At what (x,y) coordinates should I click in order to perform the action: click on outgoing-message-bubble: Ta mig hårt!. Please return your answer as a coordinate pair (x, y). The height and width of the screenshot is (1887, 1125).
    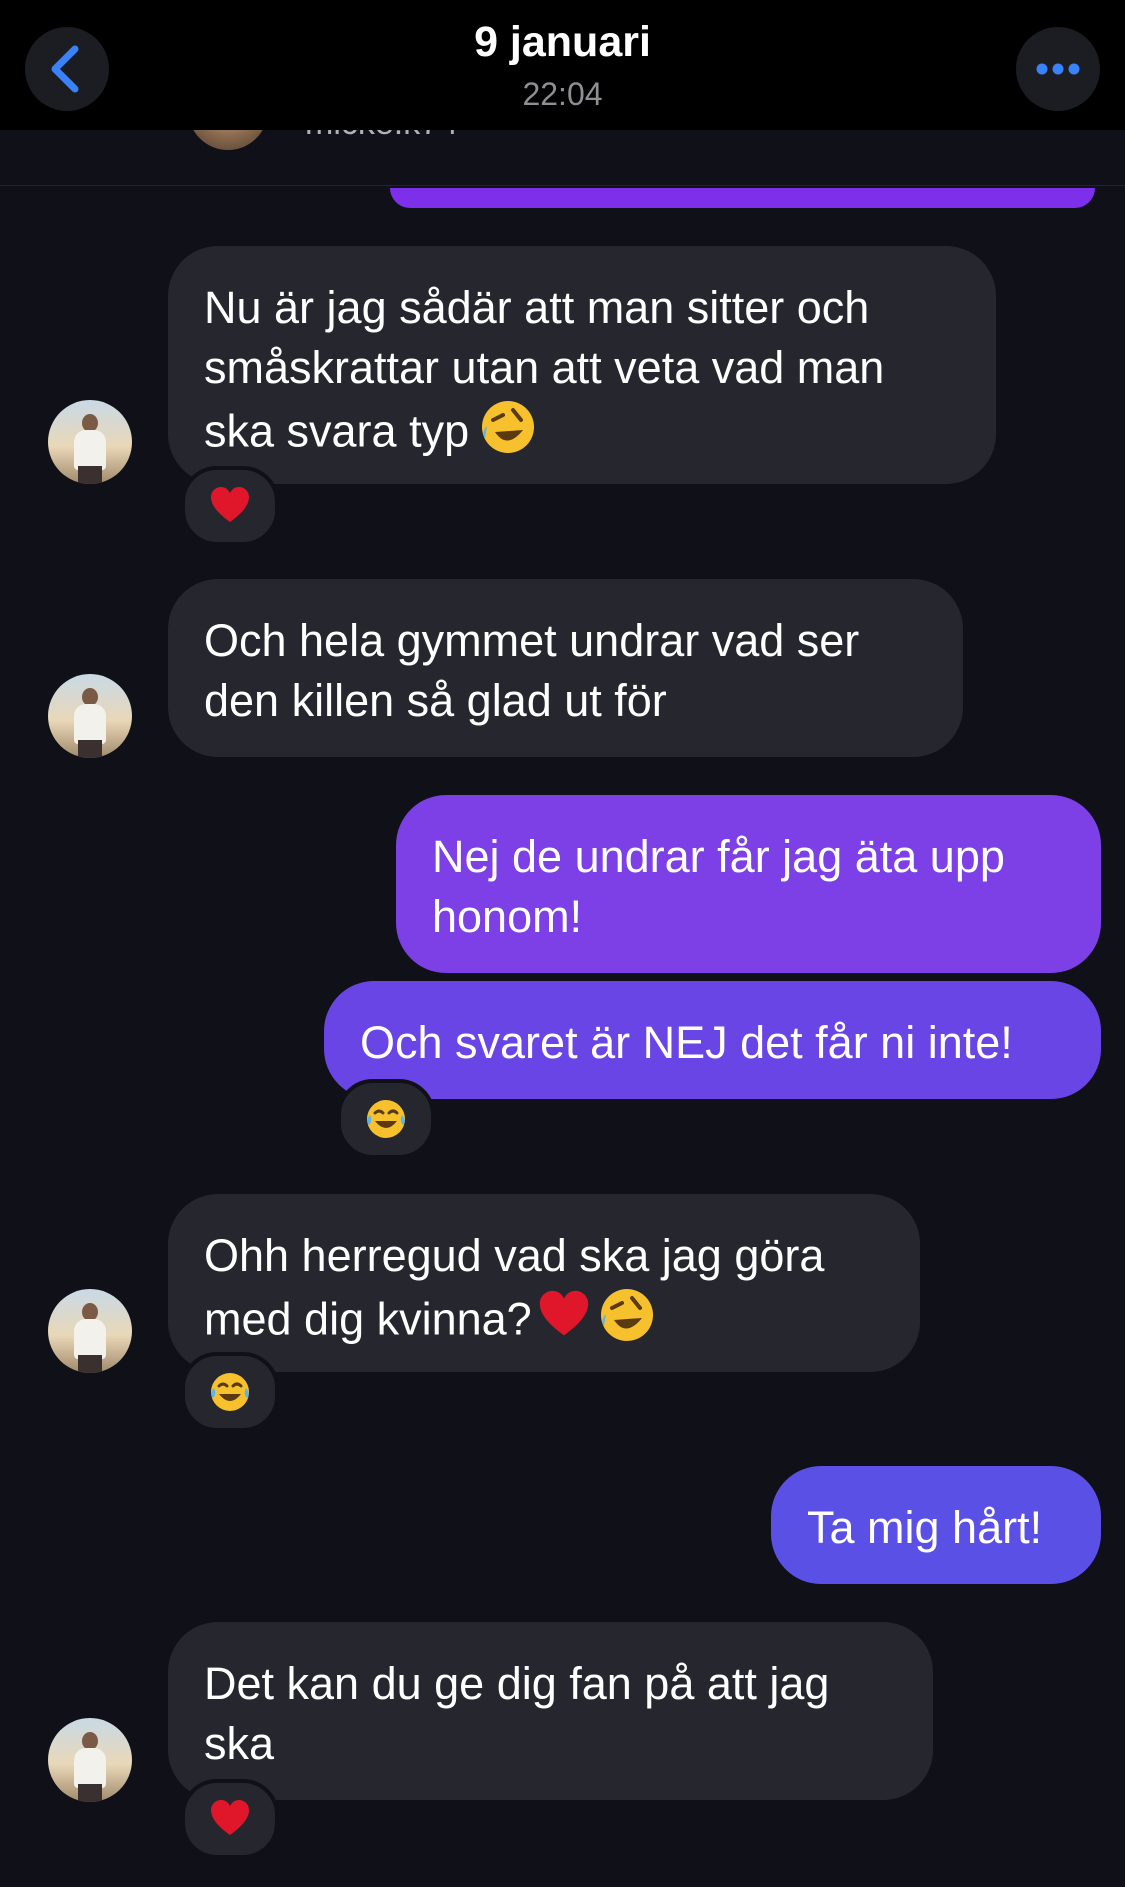
    Looking at the image, I should click on (936, 1525).